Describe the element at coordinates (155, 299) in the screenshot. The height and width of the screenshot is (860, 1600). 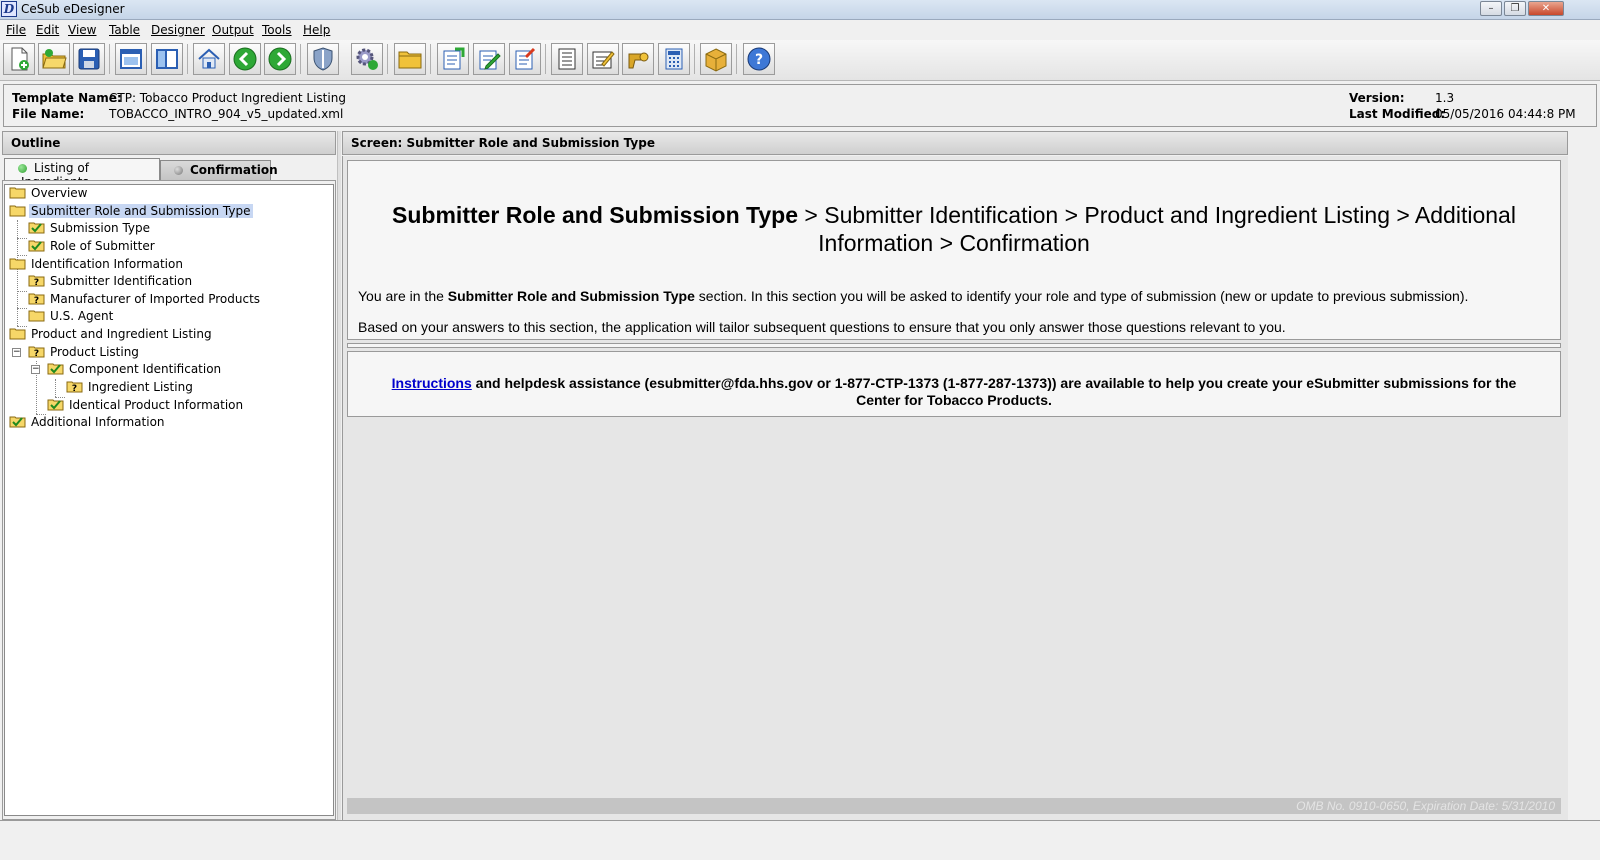
I see `tree-item-label: Manufacturer of Imported Products` at that location.